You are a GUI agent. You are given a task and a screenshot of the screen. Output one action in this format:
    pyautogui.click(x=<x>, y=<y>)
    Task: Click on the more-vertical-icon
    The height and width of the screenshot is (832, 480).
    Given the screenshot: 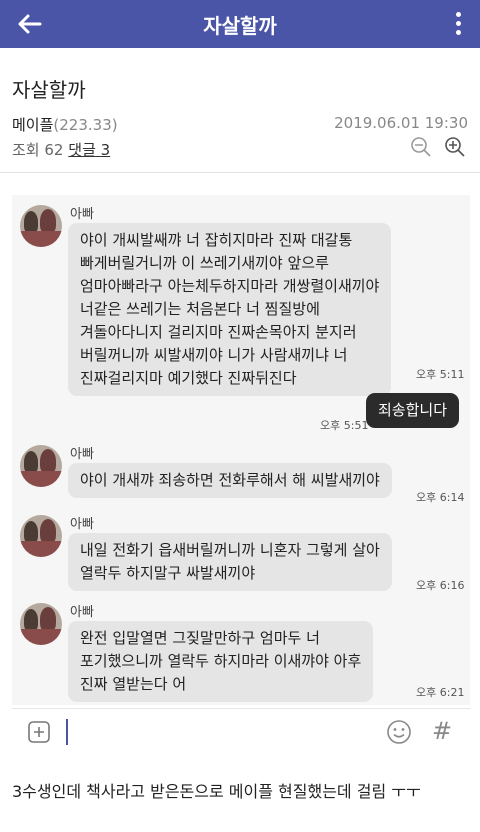 What is the action you would take?
    pyautogui.click(x=458, y=24)
    